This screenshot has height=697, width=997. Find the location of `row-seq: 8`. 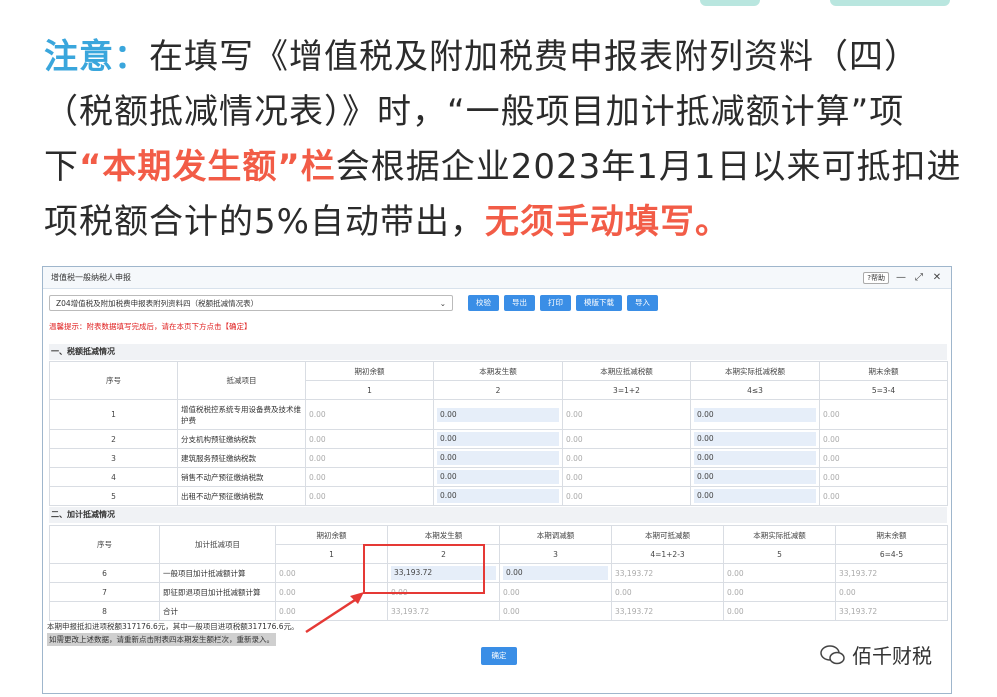

row-seq: 8 is located at coordinates (104, 611).